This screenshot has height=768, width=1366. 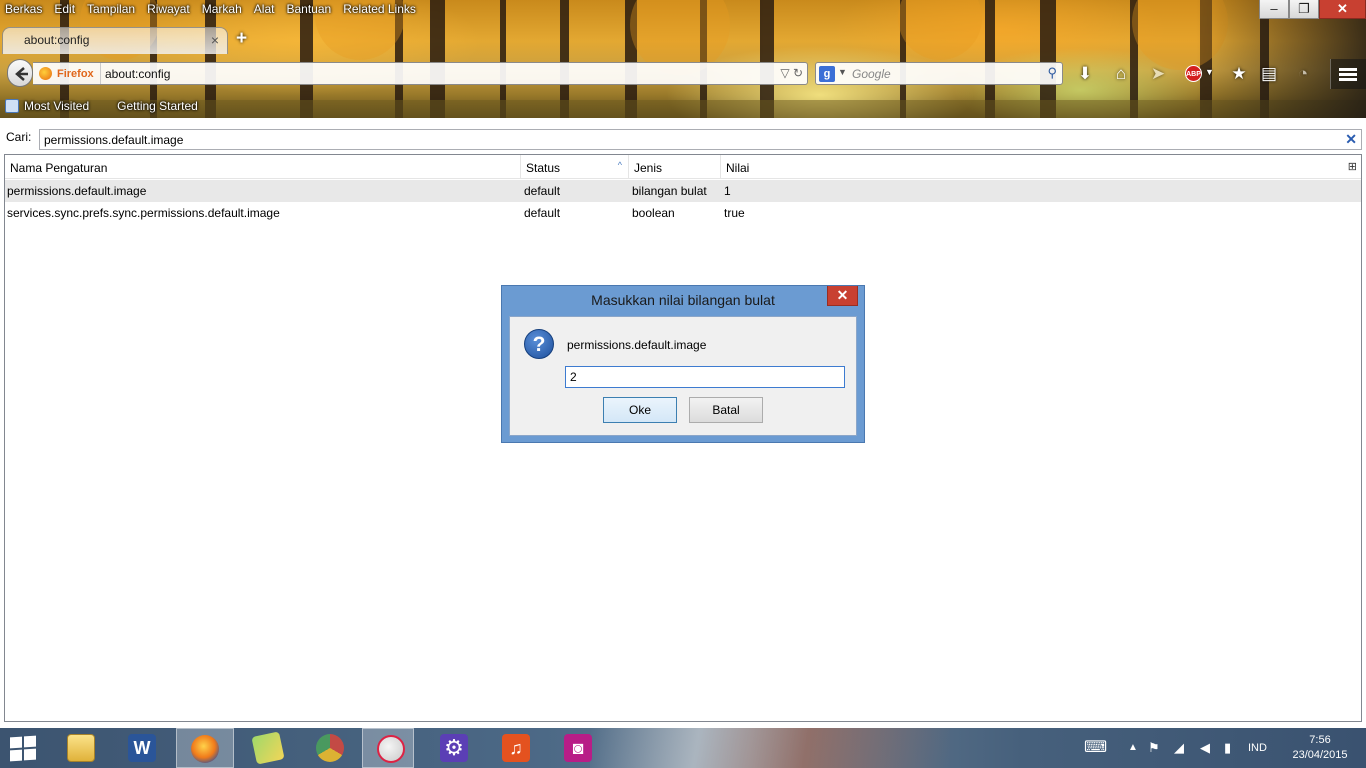 What do you see at coordinates (791, 73) in the screenshot?
I see `reload-icon: ▽ ↻` at bounding box center [791, 73].